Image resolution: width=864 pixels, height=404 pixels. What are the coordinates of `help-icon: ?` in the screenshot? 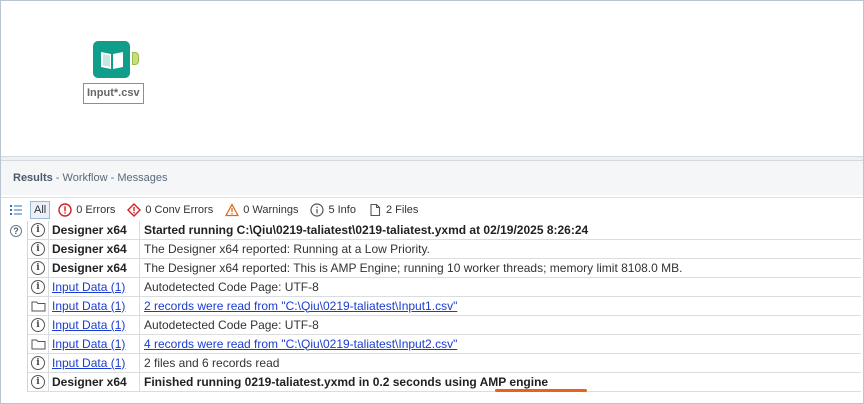 It's located at (16, 231).